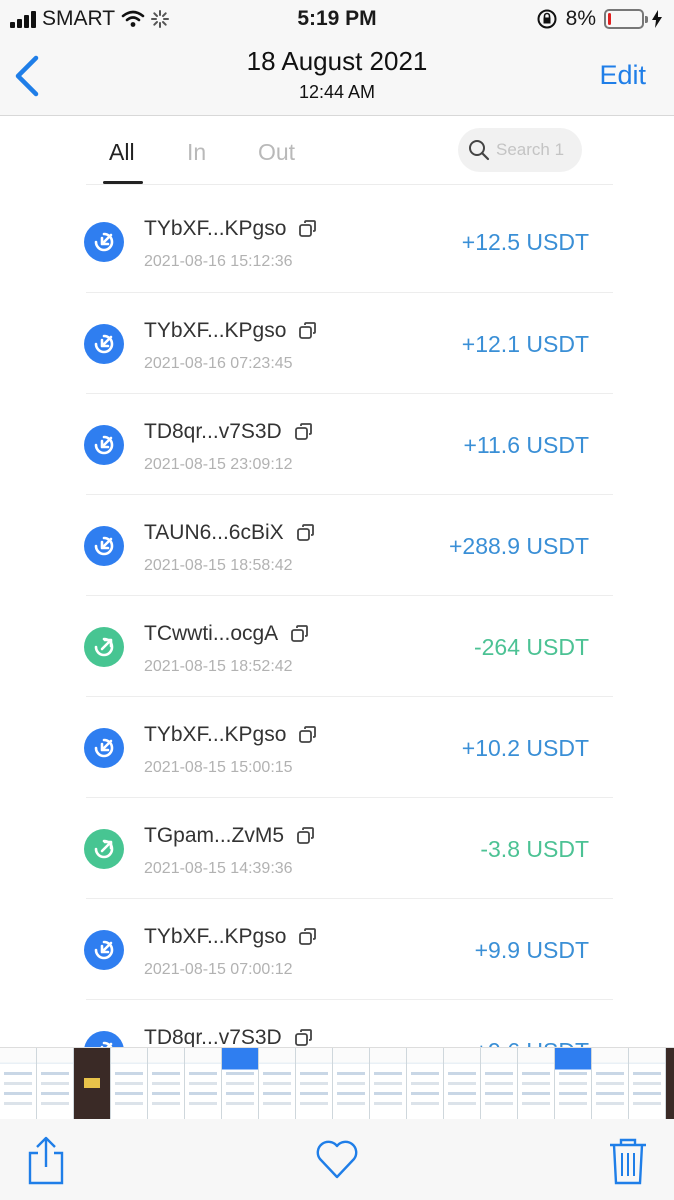  What do you see at coordinates (479, 150) in the screenshot?
I see `search-icon` at bounding box center [479, 150].